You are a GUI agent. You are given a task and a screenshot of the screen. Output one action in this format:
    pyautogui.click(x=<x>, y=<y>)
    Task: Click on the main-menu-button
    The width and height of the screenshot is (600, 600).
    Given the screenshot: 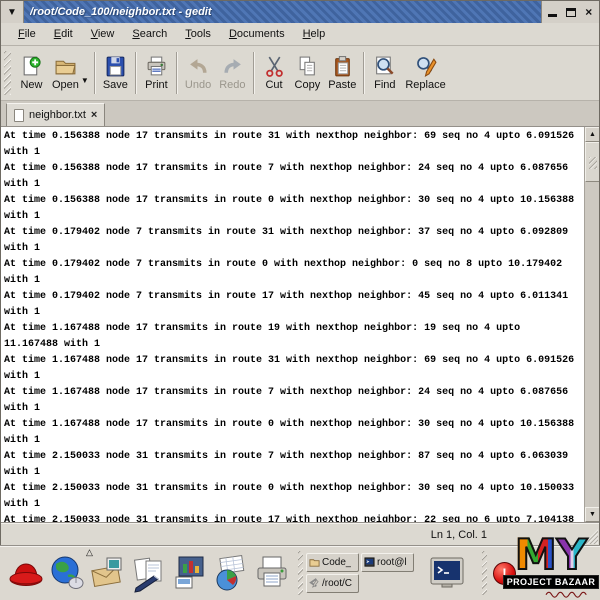 What is the action you would take?
    pyautogui.click(x=25, y=573)
    